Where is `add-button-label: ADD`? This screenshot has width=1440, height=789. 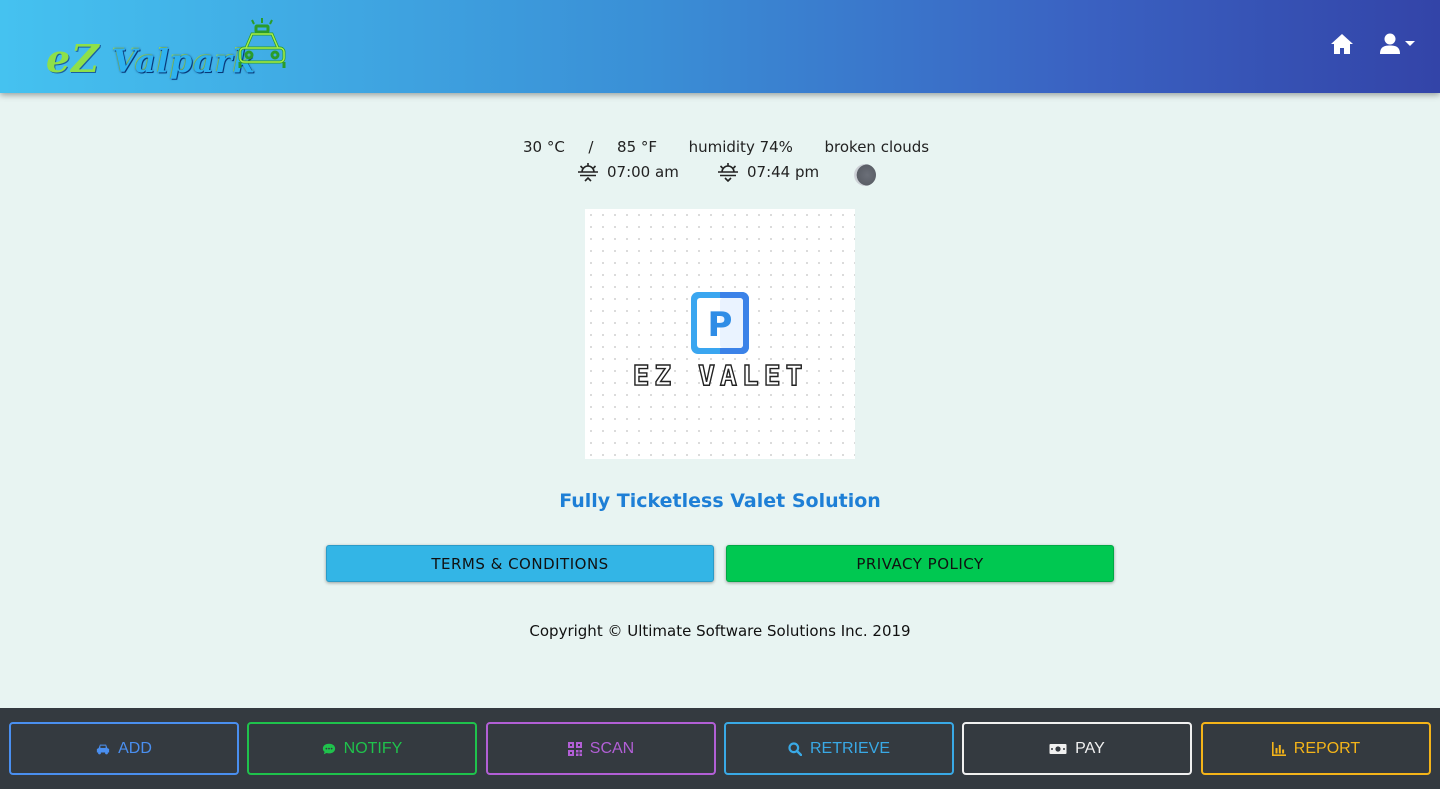
add-button-label: ADD is located at coordinates (135, 748).